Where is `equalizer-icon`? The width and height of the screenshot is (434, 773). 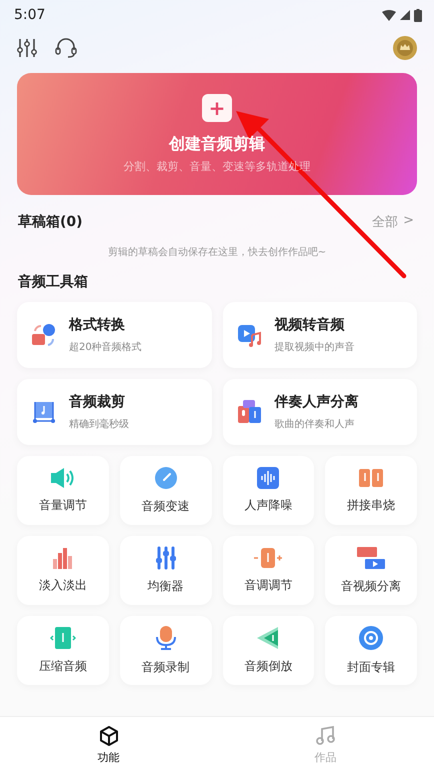
equalizer-icon is located at coordinates (166, 558).